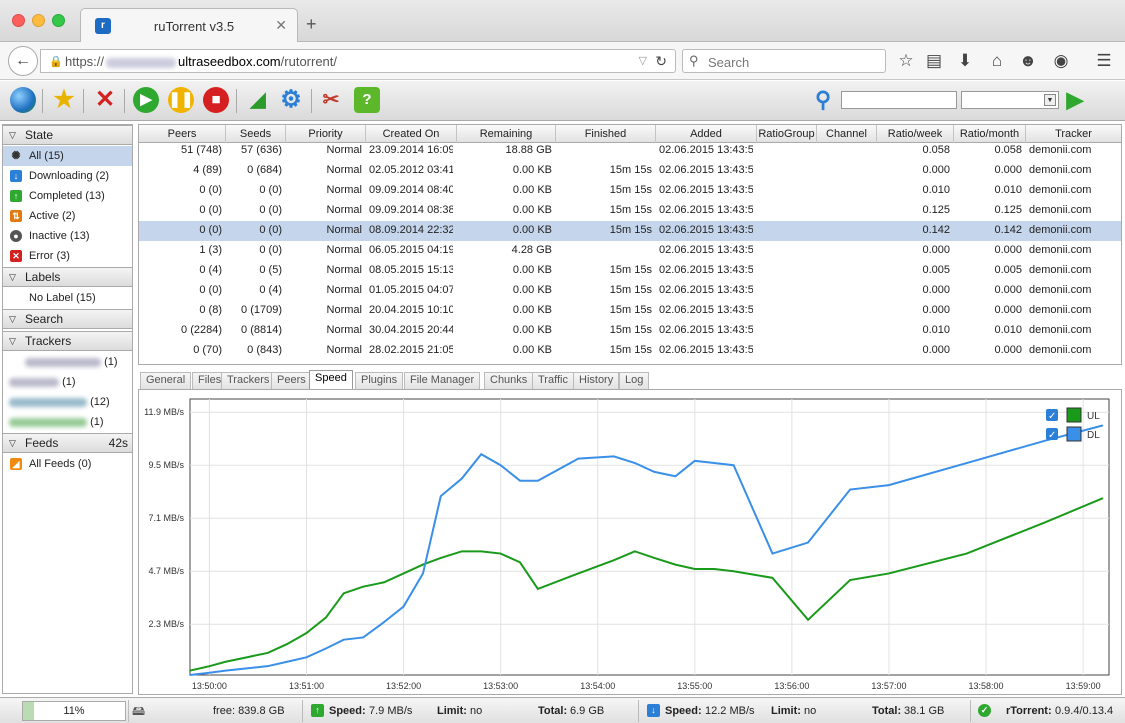 This screenshot has height=723, width=1125. Describe the element at coordinates (331, 100) in the screenshot. I see `tools-icon: ✂` at that location.